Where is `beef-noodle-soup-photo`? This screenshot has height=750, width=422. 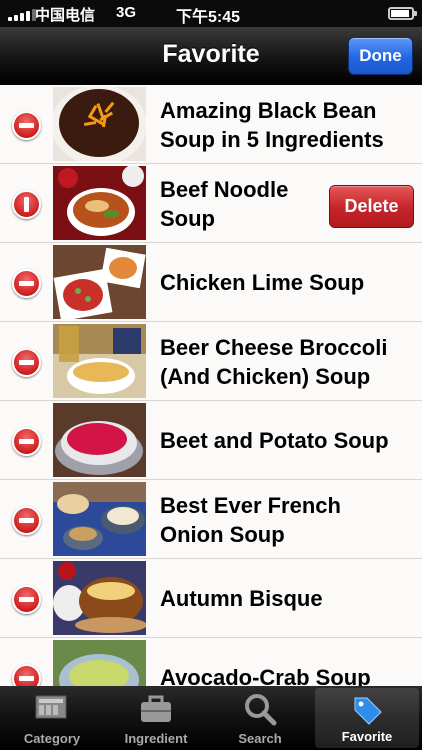
beef-noodle-soup-photo is located at coordinates (99, 203).